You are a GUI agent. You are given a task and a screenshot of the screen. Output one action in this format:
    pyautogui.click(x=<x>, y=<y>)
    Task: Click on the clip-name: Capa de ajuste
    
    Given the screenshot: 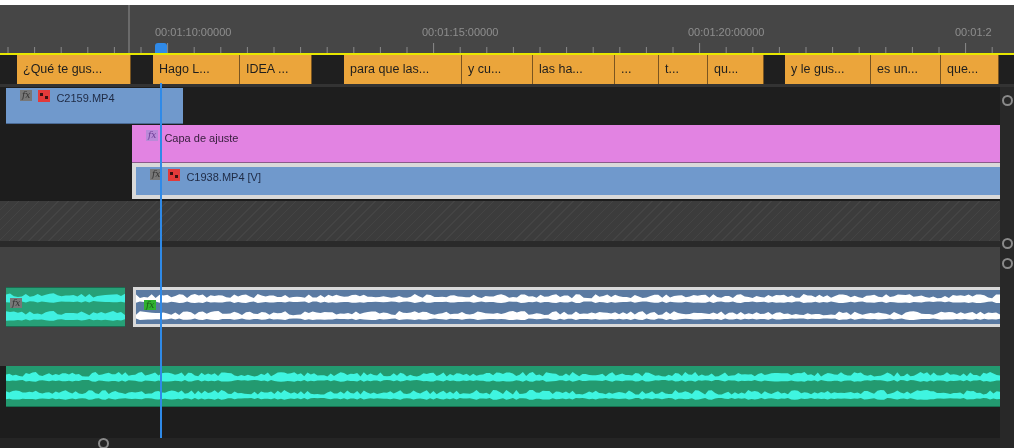 What is the action you would take?
    pyautogui.click(x=201, y=138)
    